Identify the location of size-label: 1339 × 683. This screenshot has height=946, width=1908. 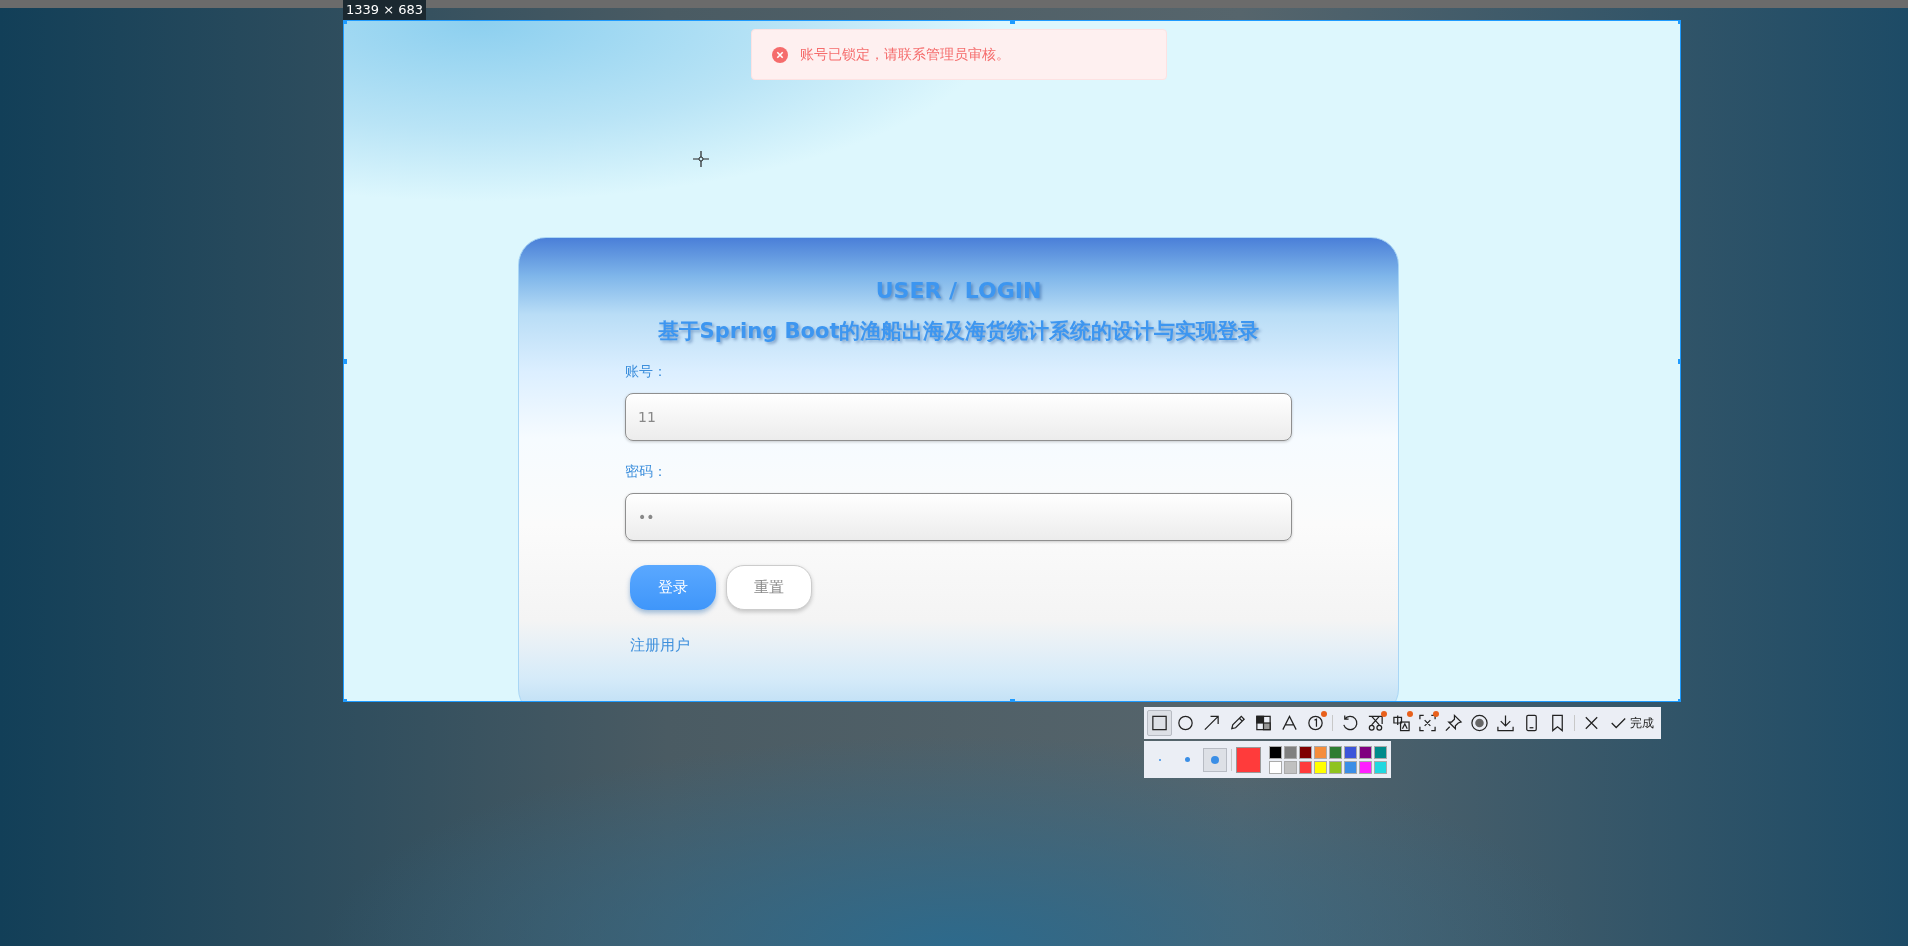
(385, 10).